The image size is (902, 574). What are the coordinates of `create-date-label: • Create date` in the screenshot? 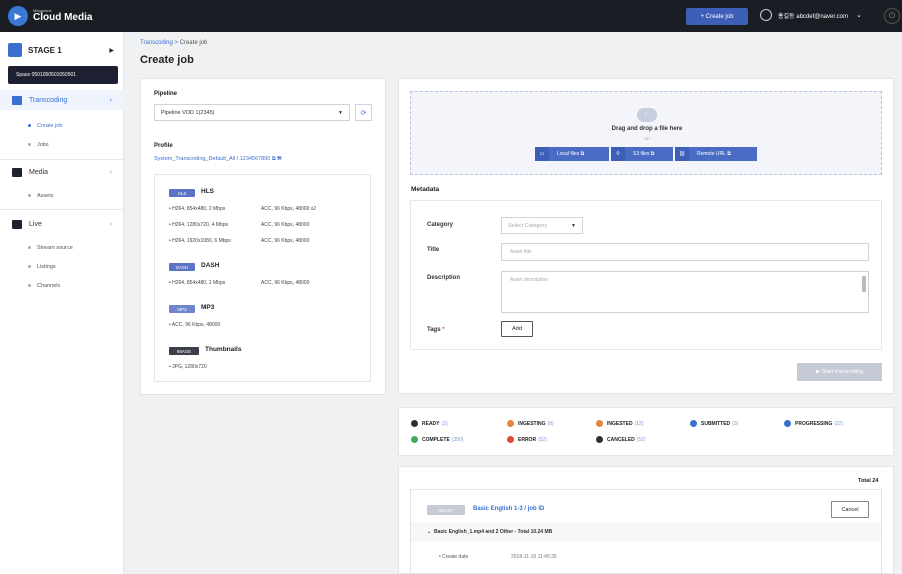 It's located at (454, 557).